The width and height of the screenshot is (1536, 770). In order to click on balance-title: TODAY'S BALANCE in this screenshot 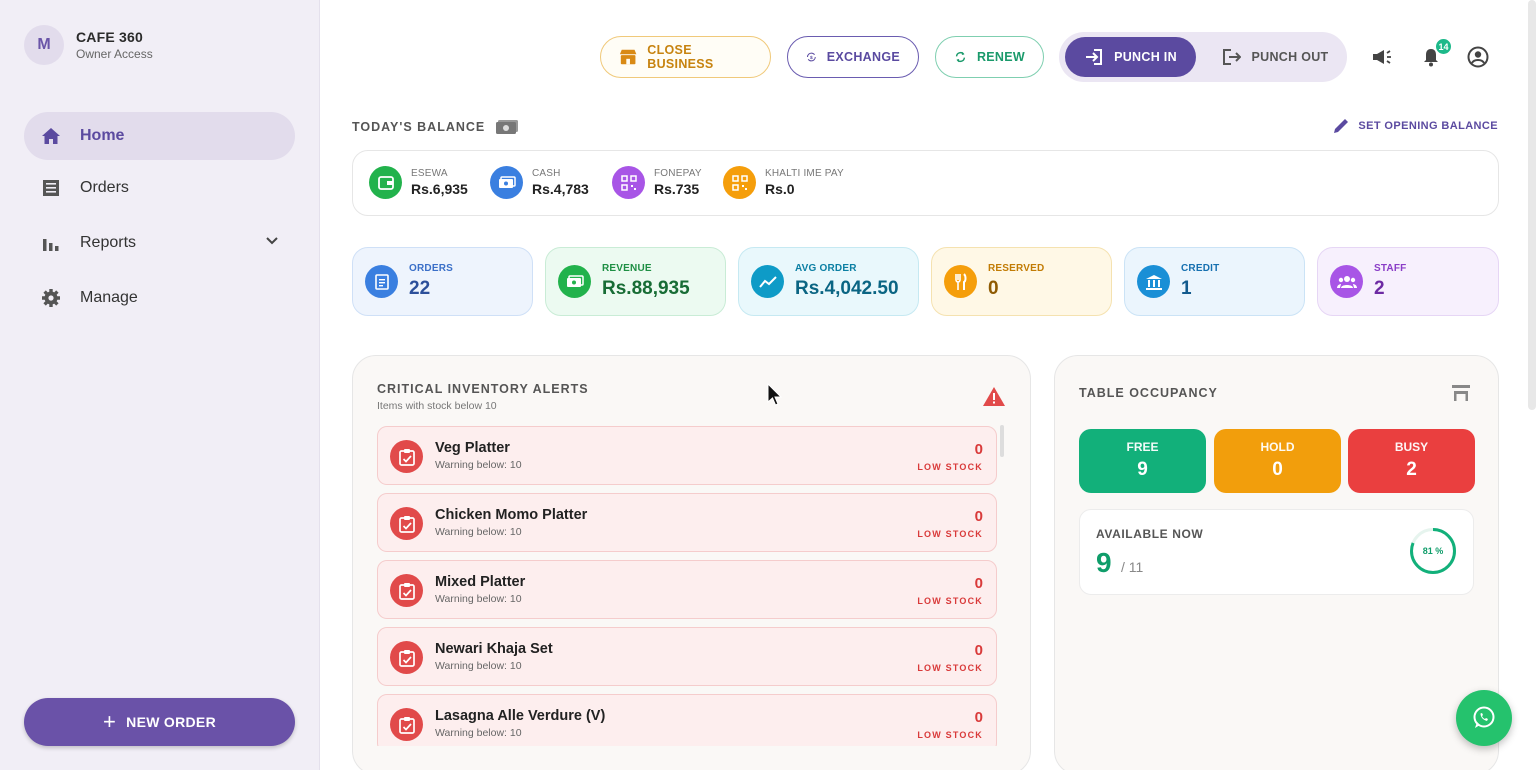, I will do `click(419, 127)`.